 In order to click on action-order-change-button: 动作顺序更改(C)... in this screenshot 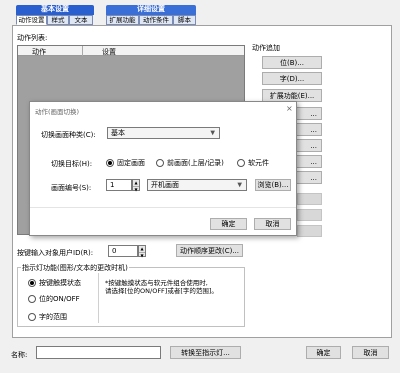, I will do `click(209, 250)`.